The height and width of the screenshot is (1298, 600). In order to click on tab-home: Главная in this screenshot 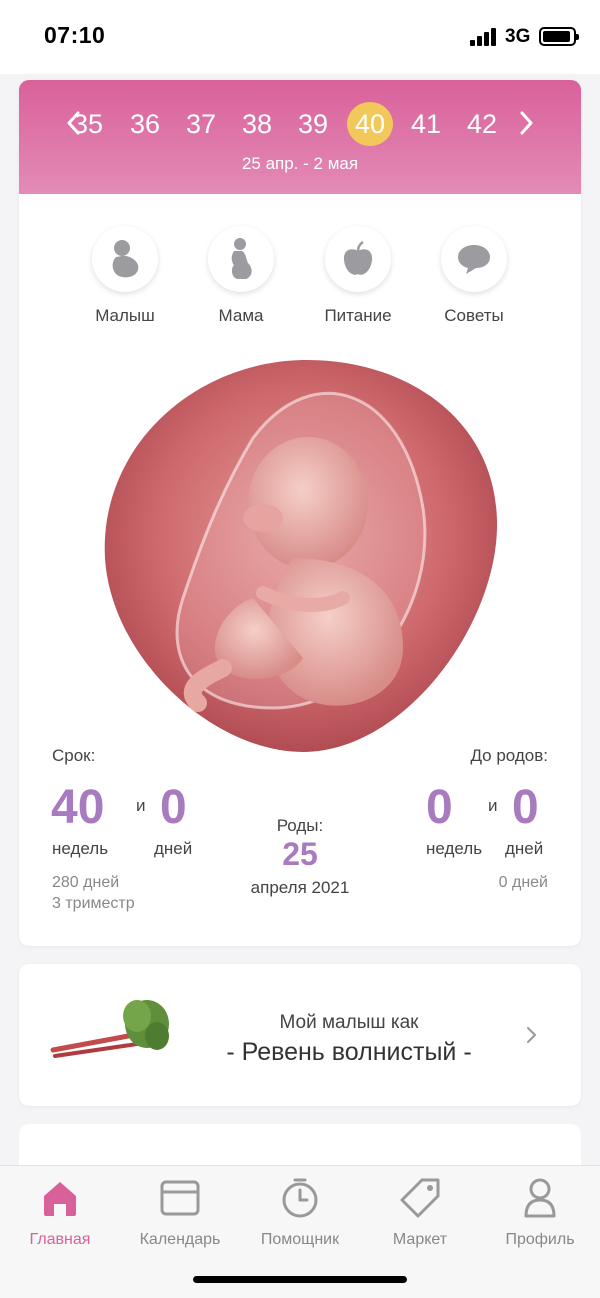, I will do `click(60, 1212)`.